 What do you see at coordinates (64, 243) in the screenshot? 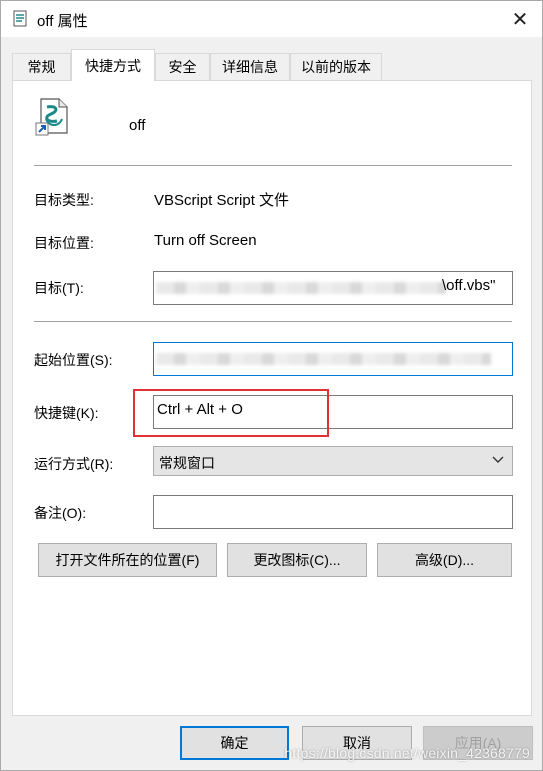
I see `target-location-label: 目标位置:` at bounding box center [64, 243].